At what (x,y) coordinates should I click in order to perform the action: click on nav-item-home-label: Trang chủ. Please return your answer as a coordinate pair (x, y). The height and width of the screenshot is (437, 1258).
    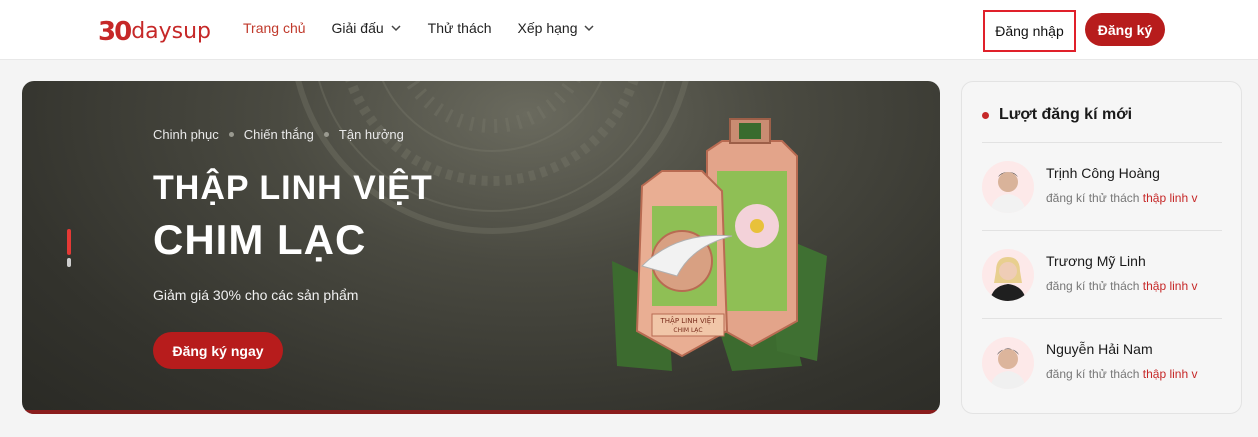
    Looking at the image, I should click on (274, 28).